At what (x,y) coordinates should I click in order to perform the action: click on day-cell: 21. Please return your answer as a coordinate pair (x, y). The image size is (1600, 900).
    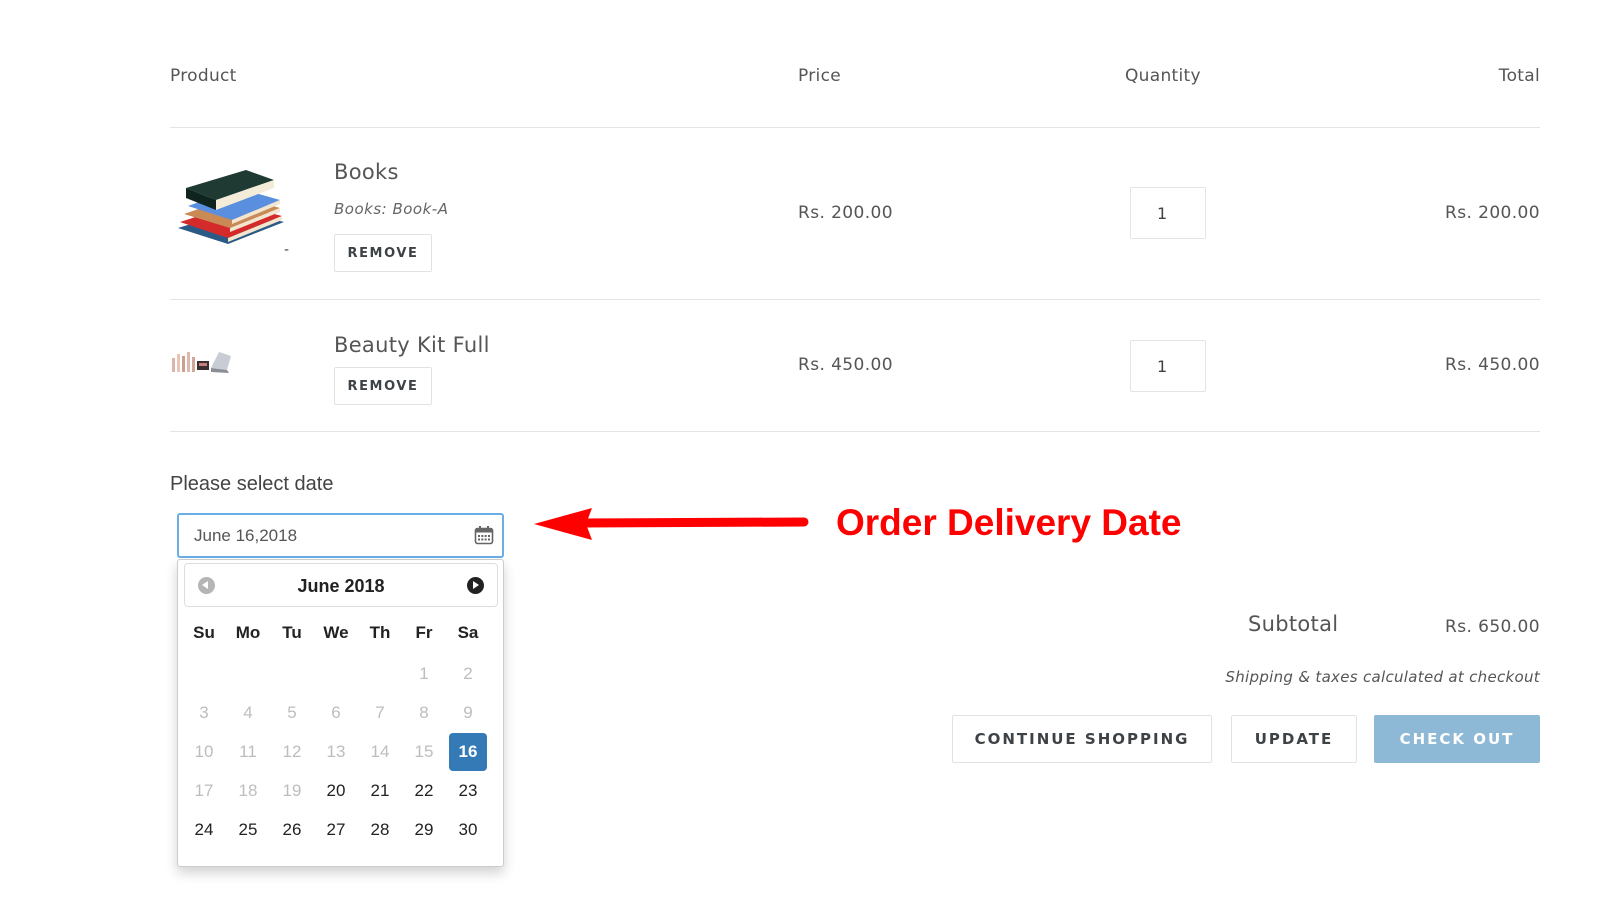
    Looking at the image, I should click on (380, 791).